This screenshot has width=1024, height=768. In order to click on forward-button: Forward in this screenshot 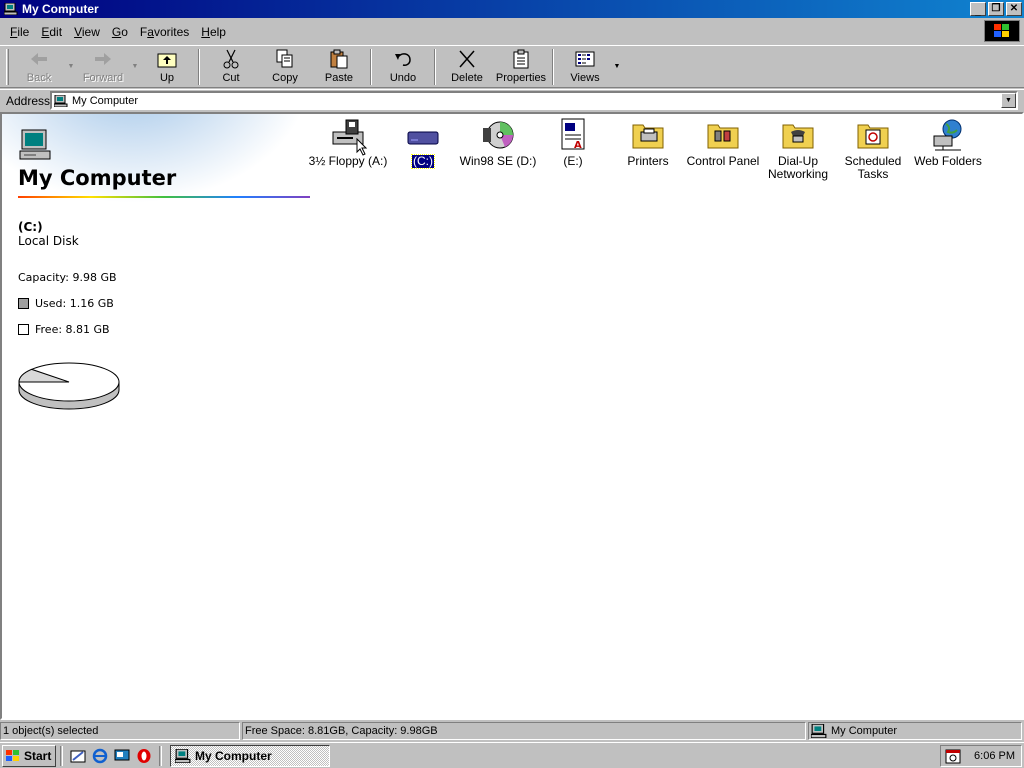, I will do `click(103, 66)`.